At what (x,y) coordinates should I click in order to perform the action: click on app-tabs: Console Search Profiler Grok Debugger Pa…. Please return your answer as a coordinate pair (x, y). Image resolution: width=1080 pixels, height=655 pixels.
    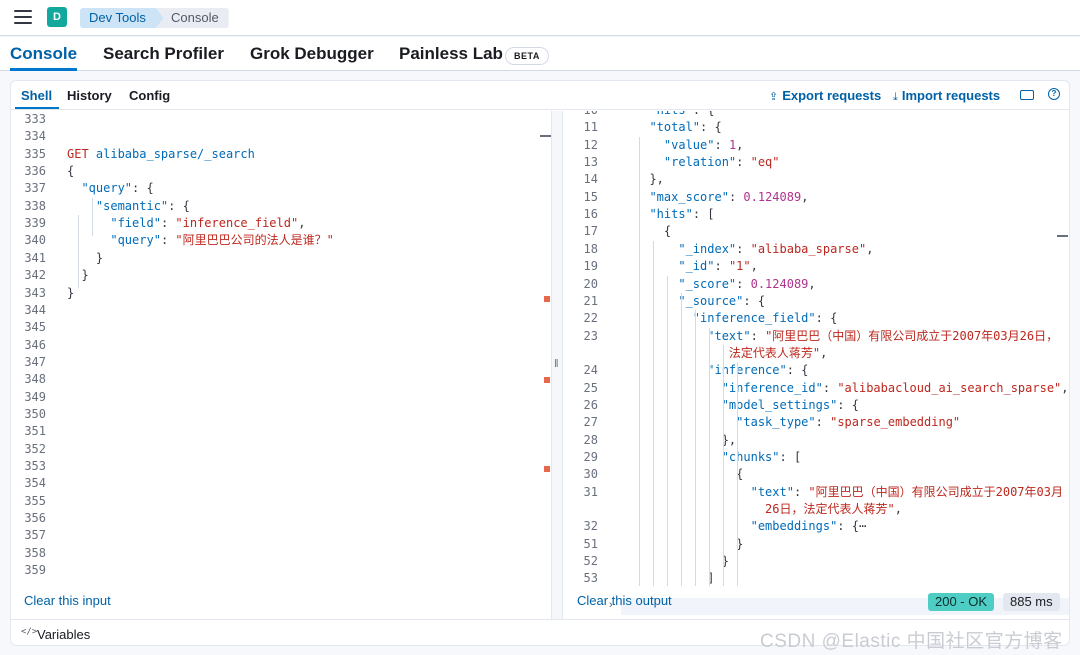
    Looking at the image, I should click on (540, 54).